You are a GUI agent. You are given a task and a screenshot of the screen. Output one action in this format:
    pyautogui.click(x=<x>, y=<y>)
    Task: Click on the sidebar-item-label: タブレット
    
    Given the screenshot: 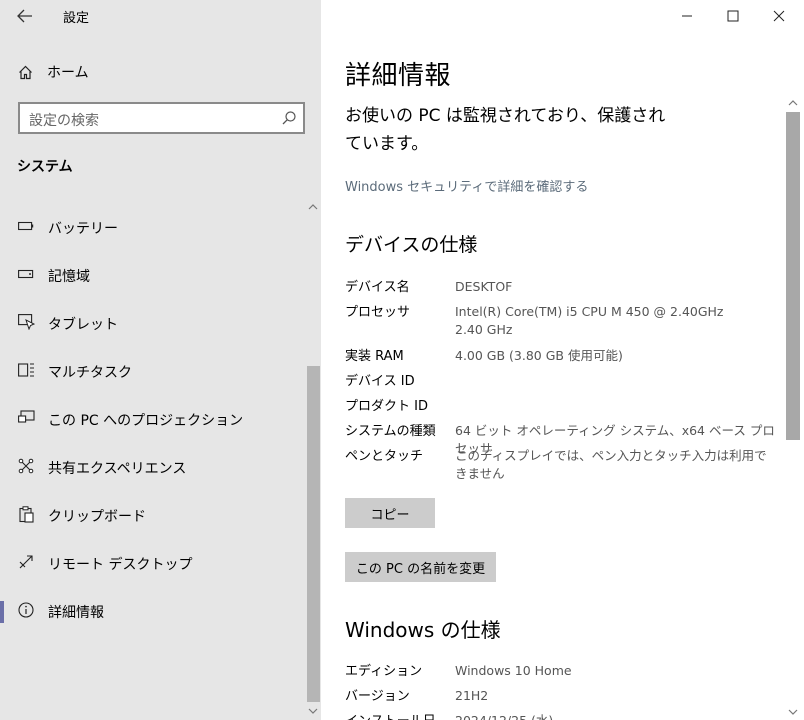 What is the action you would take?
    pyautogui.click(x=83, y=325)
    